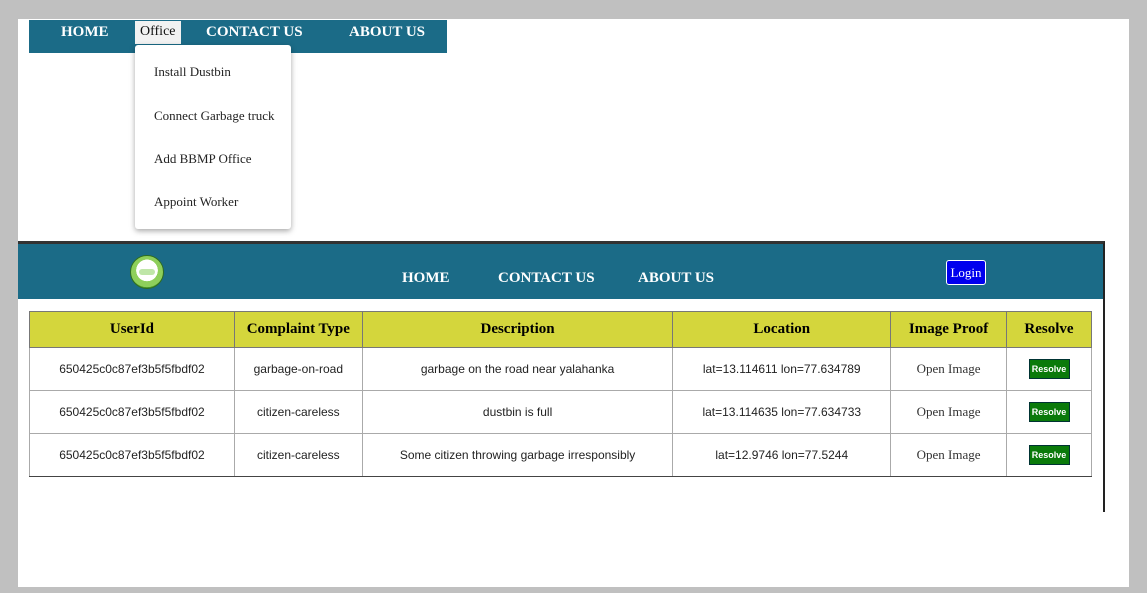  What do you see at coordinates (254, 32) in the screenshot?
I see `top-nav-contact: CONTACT US` at bounding box center [254, 32].